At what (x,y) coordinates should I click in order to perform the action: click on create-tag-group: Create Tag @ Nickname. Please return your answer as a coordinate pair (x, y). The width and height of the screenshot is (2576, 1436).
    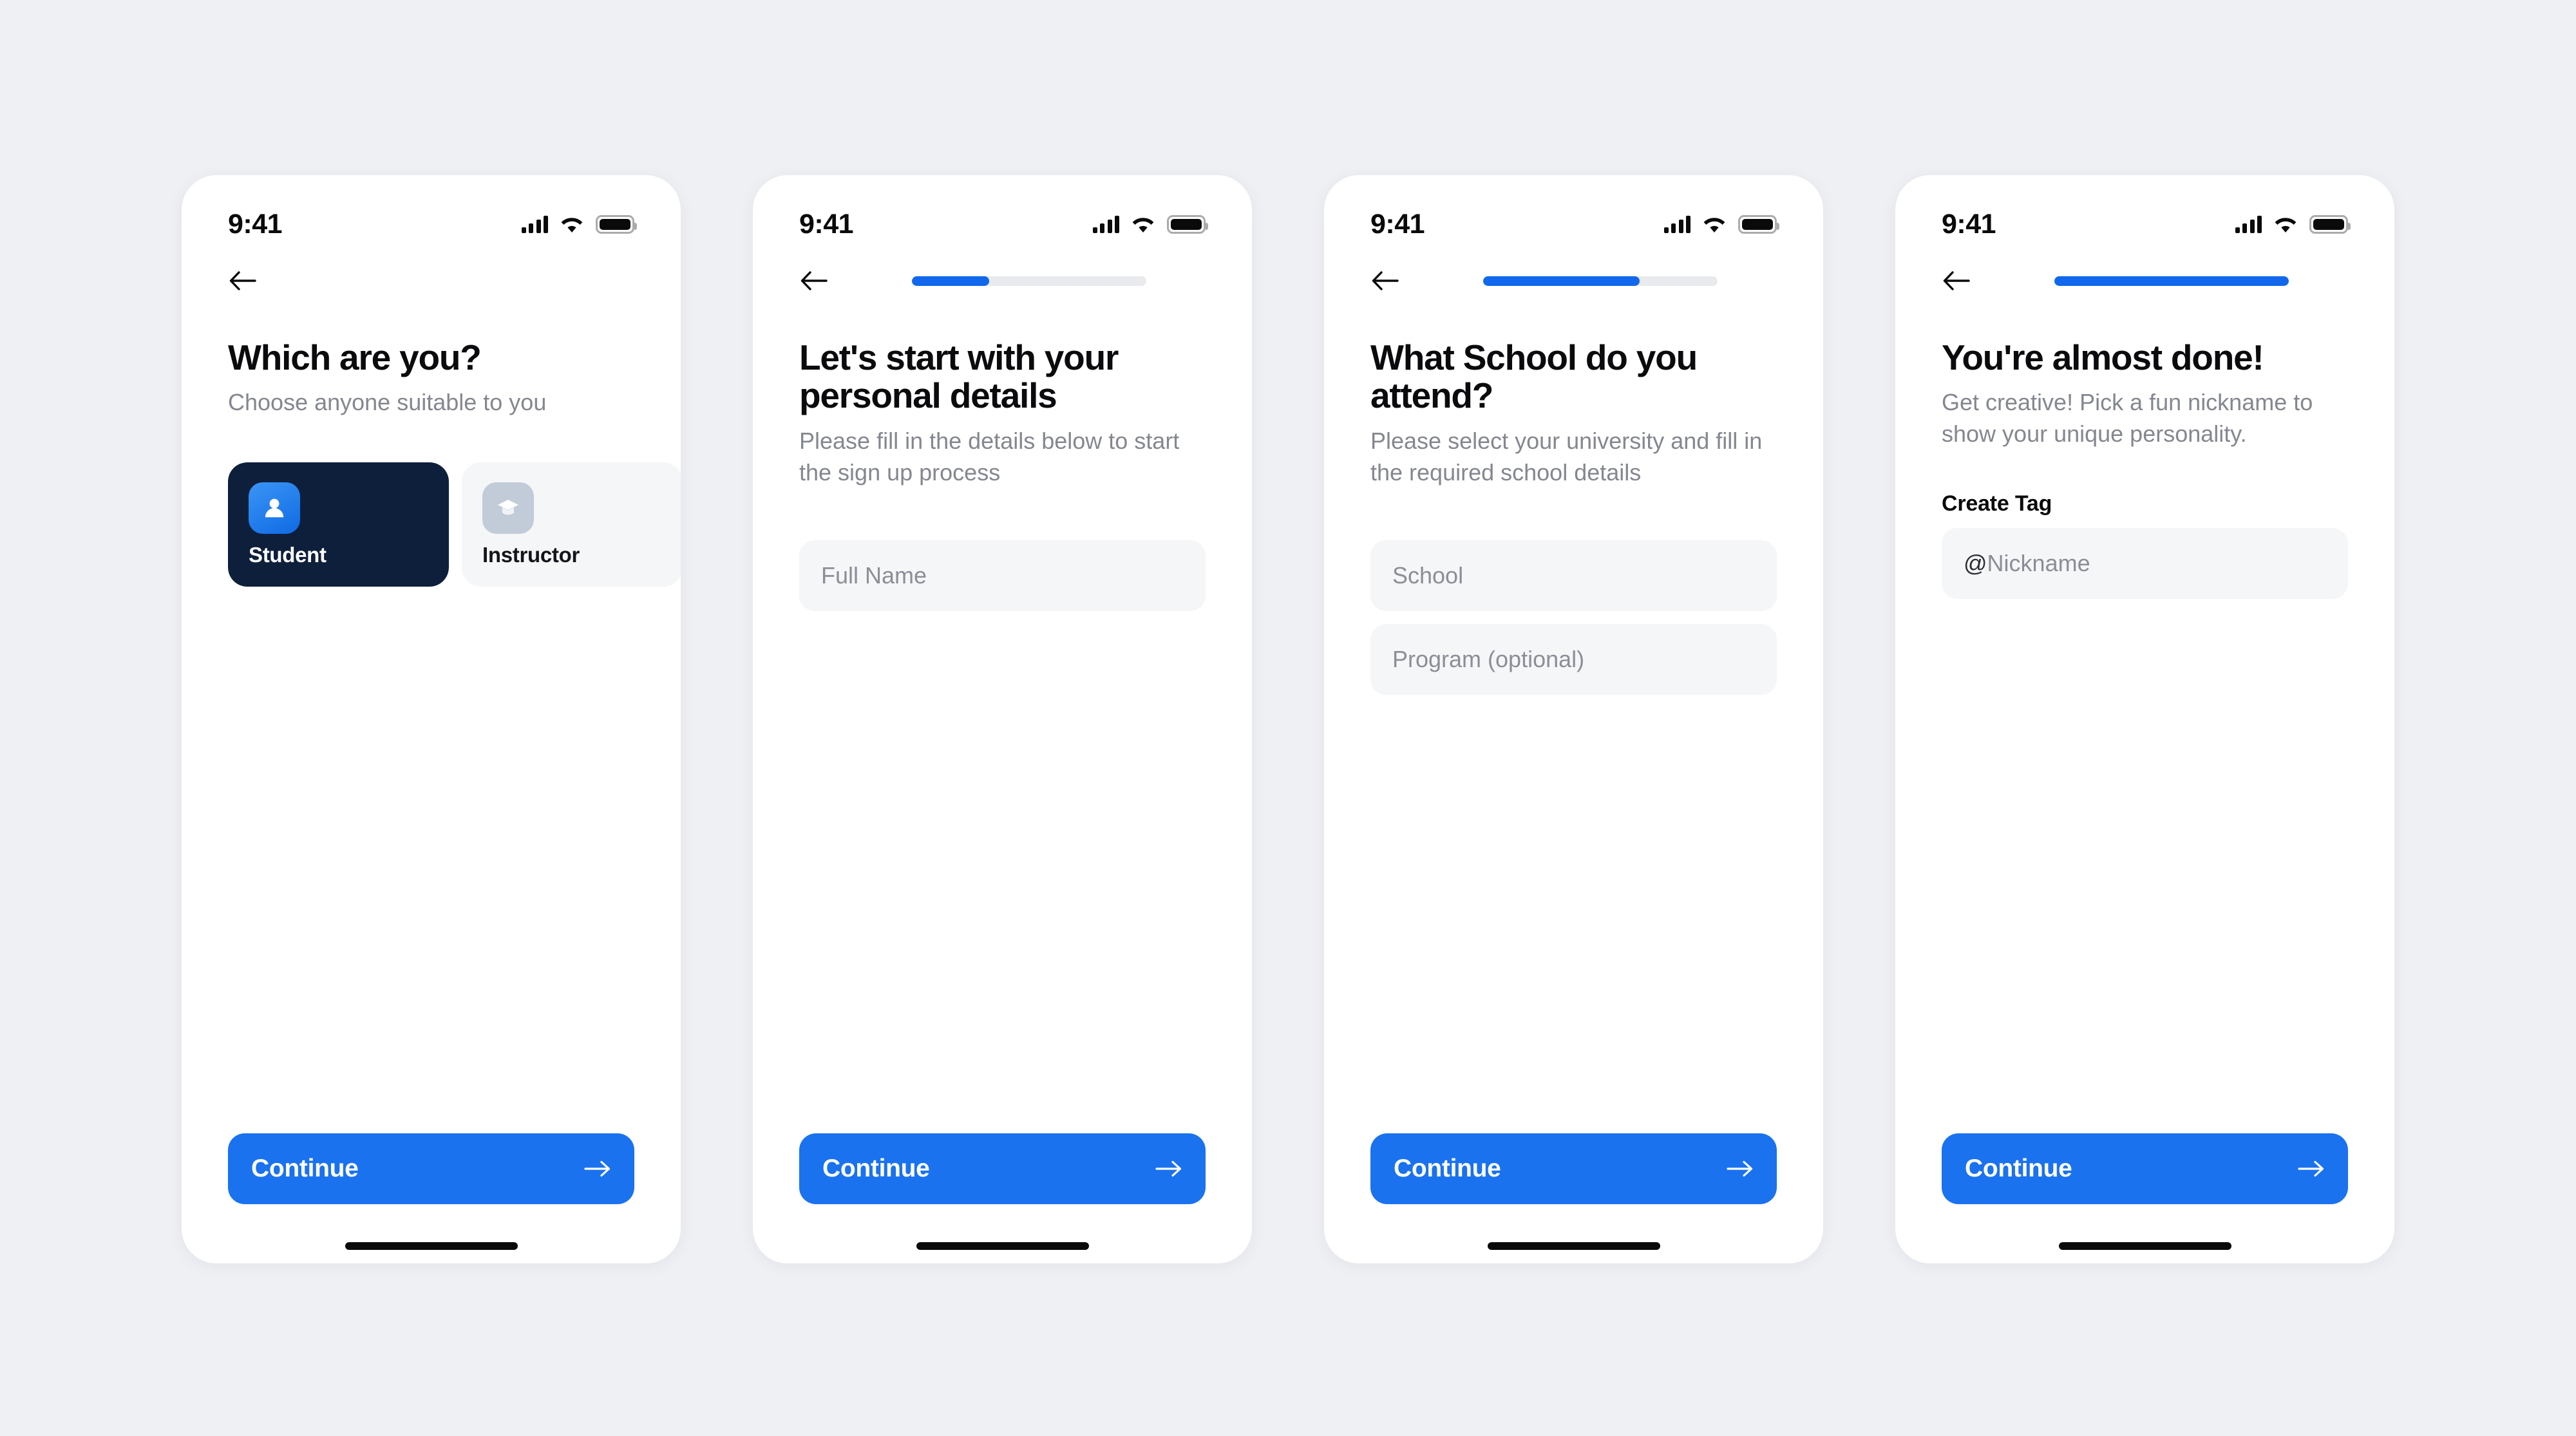
    Looking at the image, I should click on (2145, 546).